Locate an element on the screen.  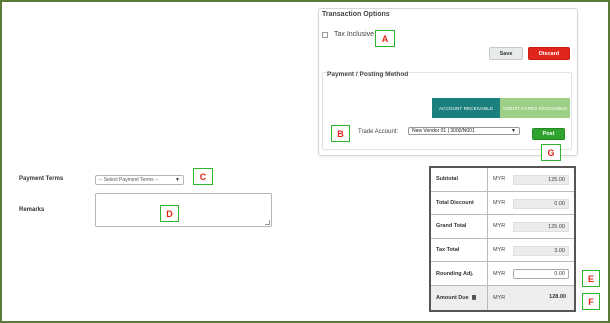
tax-total-currency: MYR is located at coordinates (499, 250).